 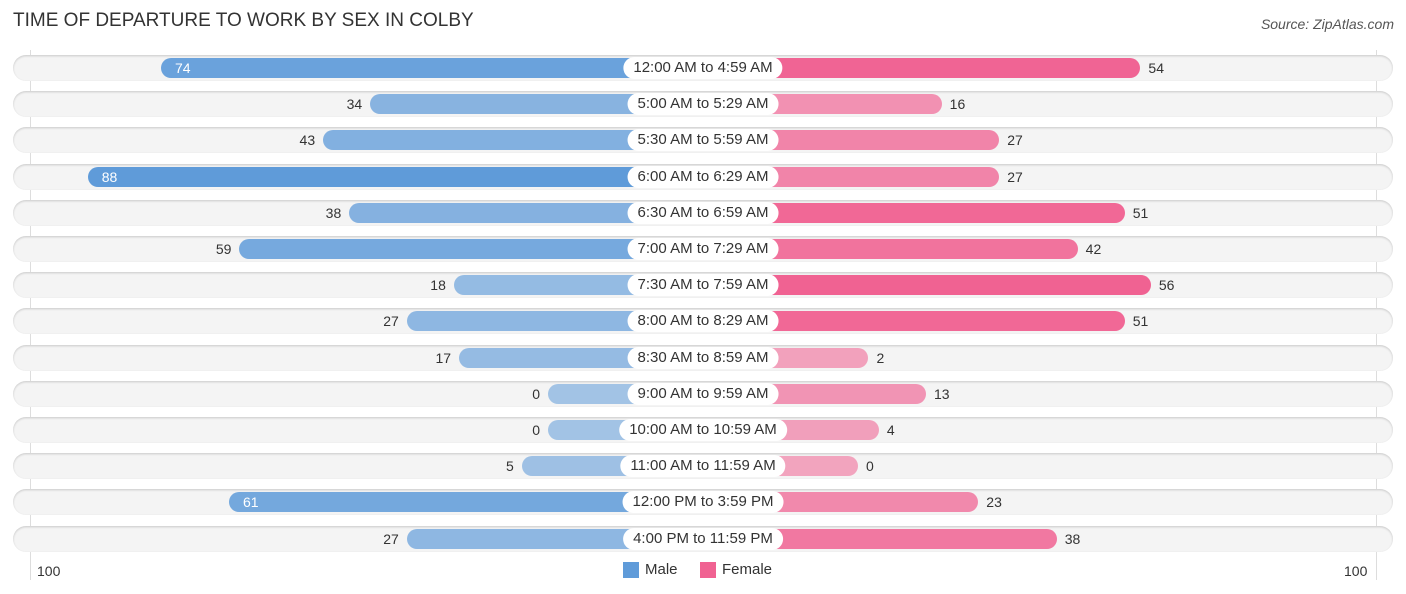 I want to click on value-label-female: 23, so click(x=994, y=502).